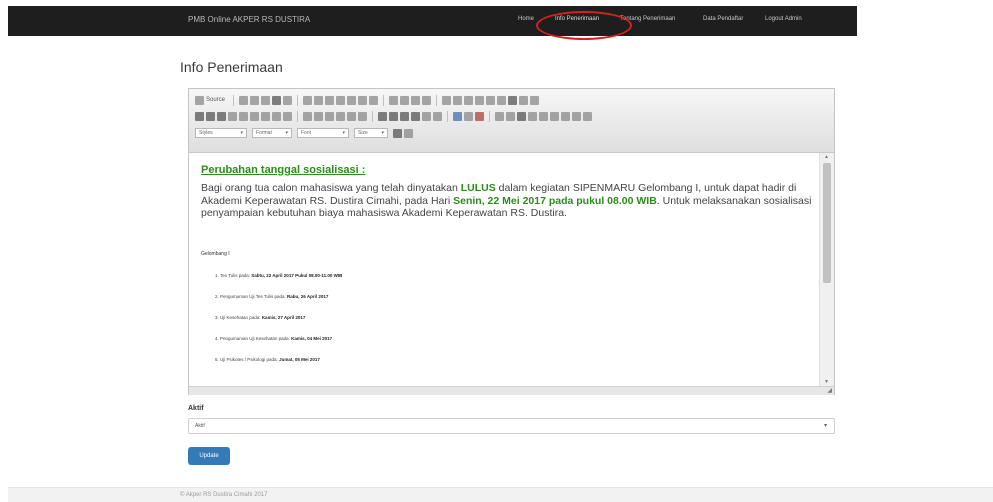 This screenshot has height=502, width=993. What do you see at coordinates (469, 100) in the screenshot?
I see `radio-icon` at bounding box center [469, 100].